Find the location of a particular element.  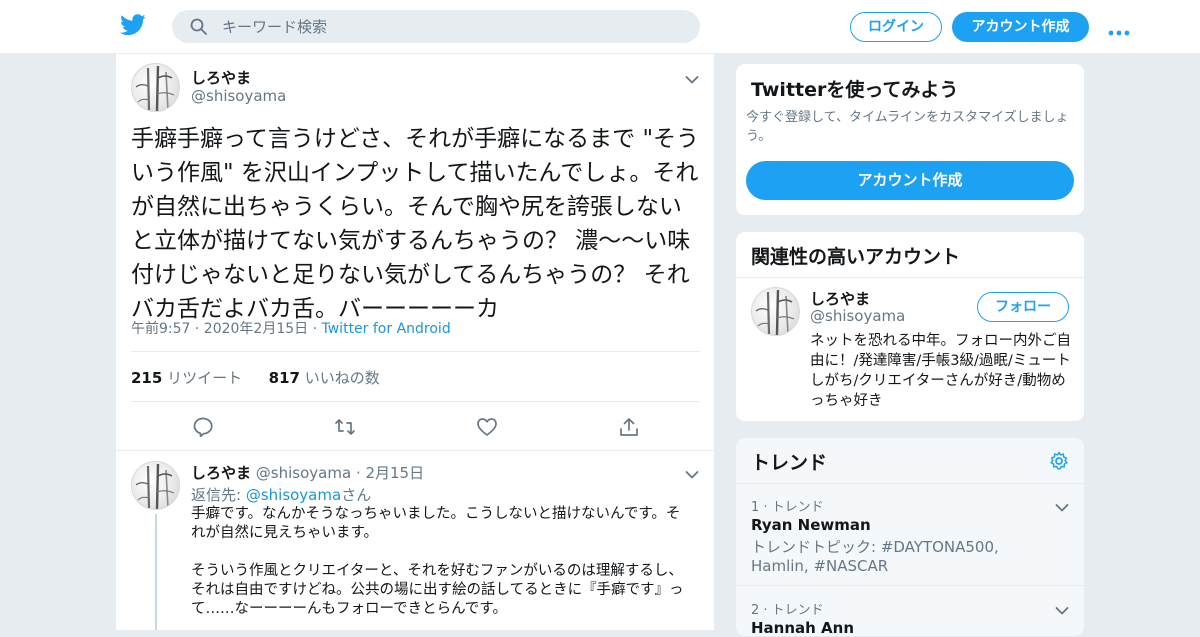

reply-to-suffix: さん is located at coordinates (356, 495).